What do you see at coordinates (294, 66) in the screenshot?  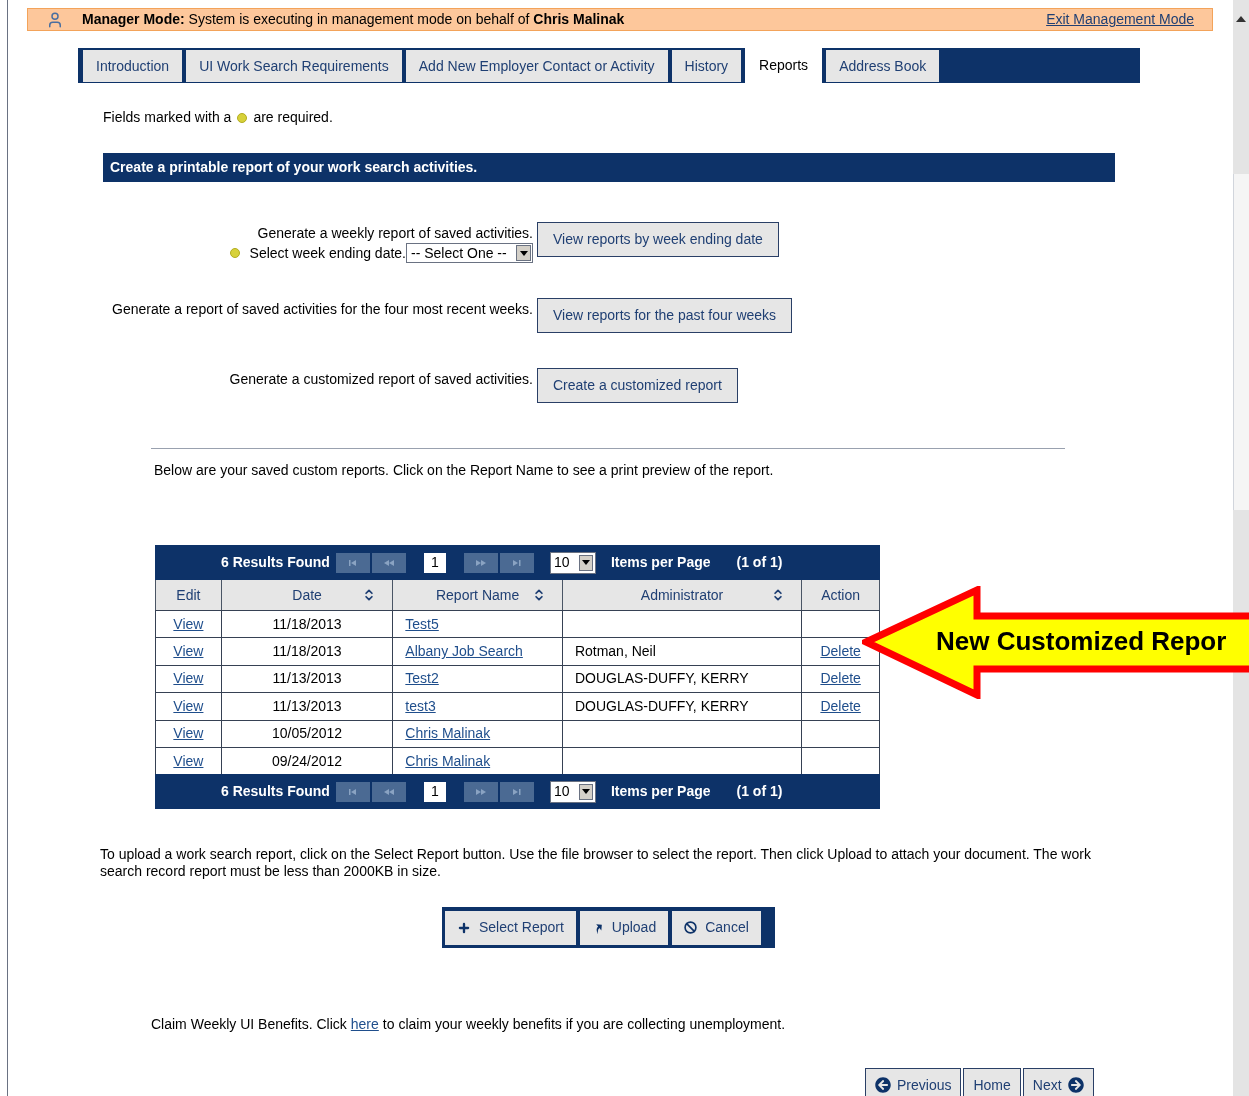 I see `tab: UI Work Search Requirements` at bounding box center [294, 66].